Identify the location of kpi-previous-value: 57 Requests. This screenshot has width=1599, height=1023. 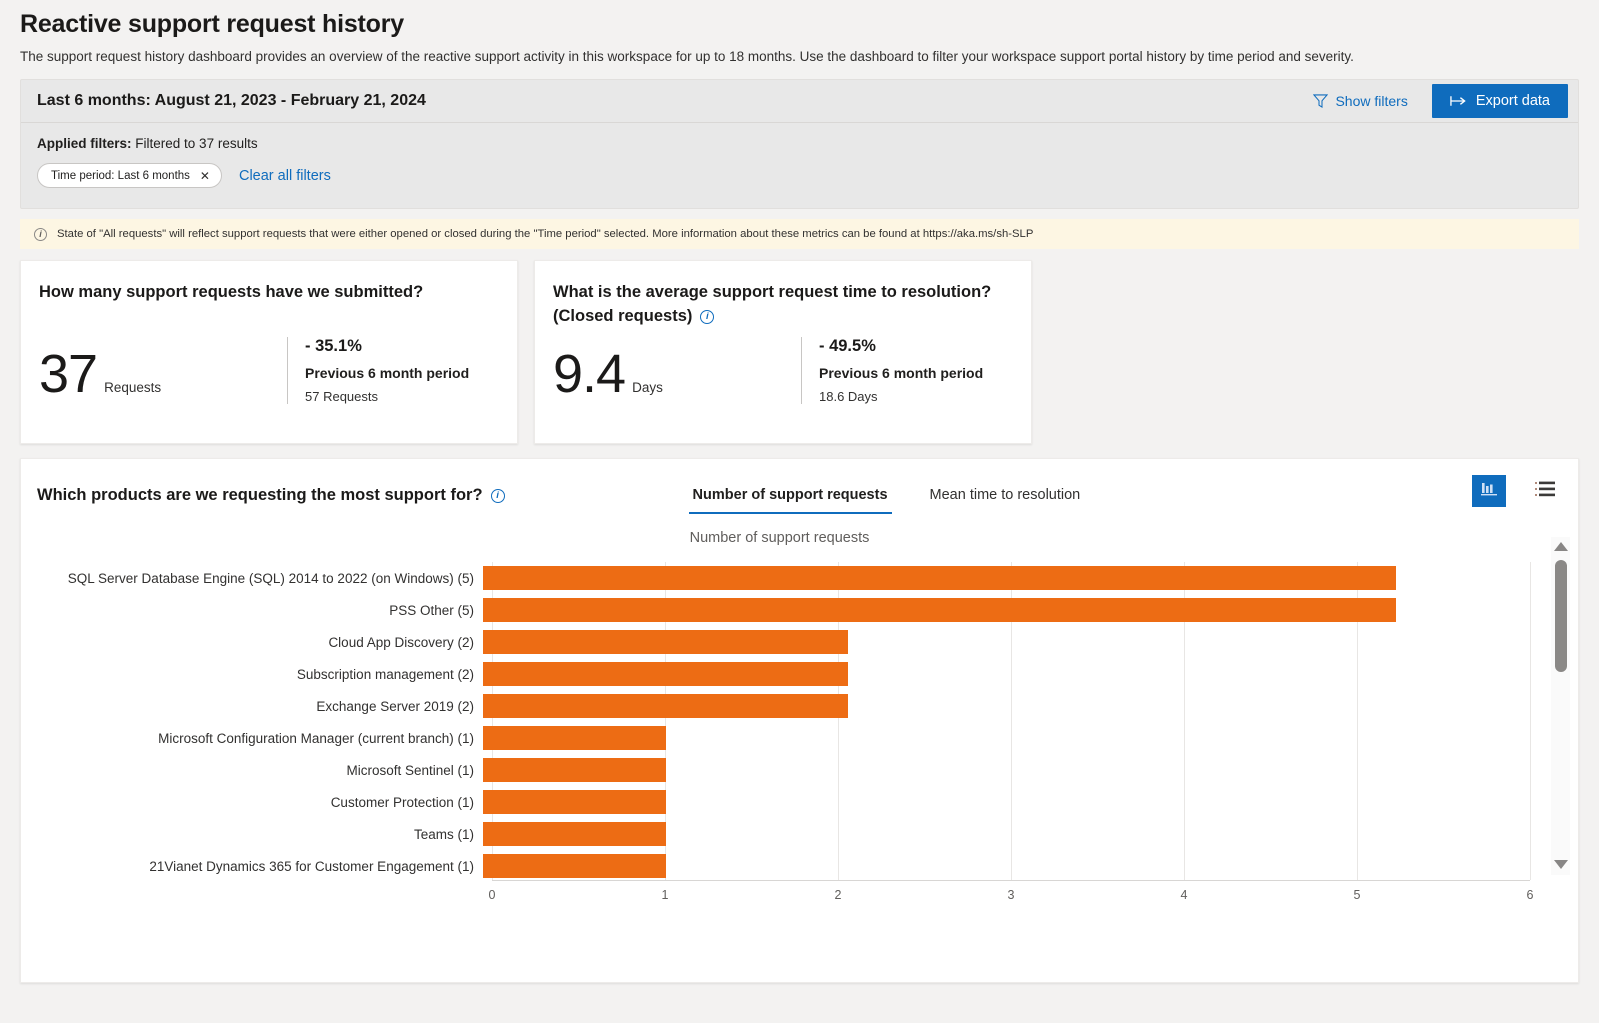
(341, 397).